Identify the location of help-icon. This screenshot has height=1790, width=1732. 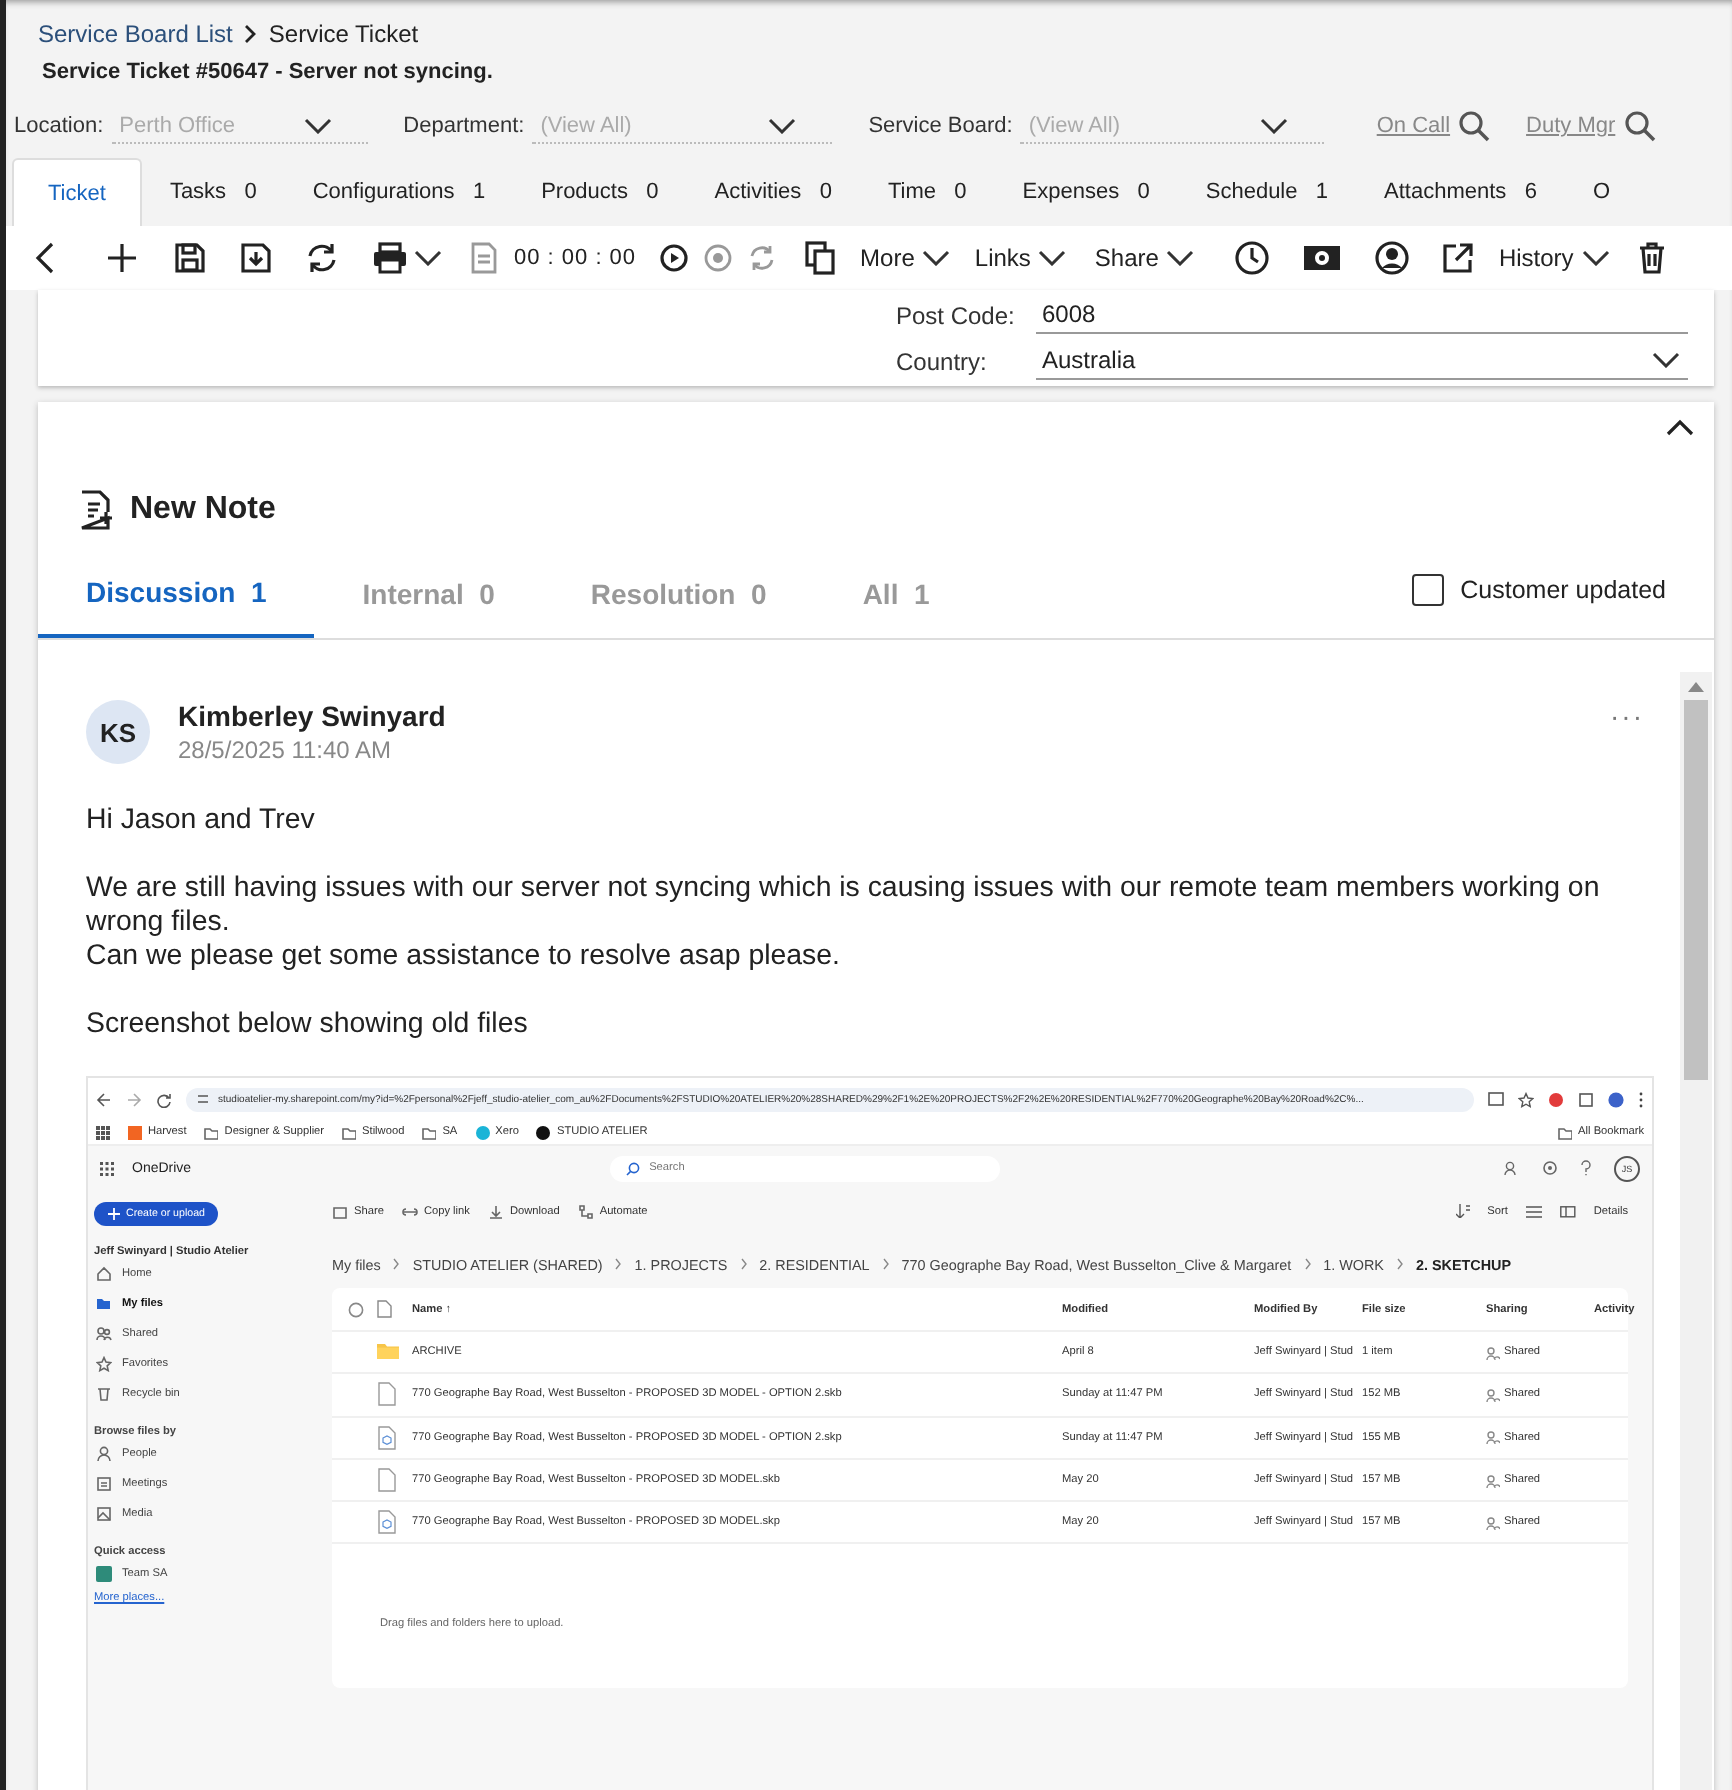
(1586, 1168).